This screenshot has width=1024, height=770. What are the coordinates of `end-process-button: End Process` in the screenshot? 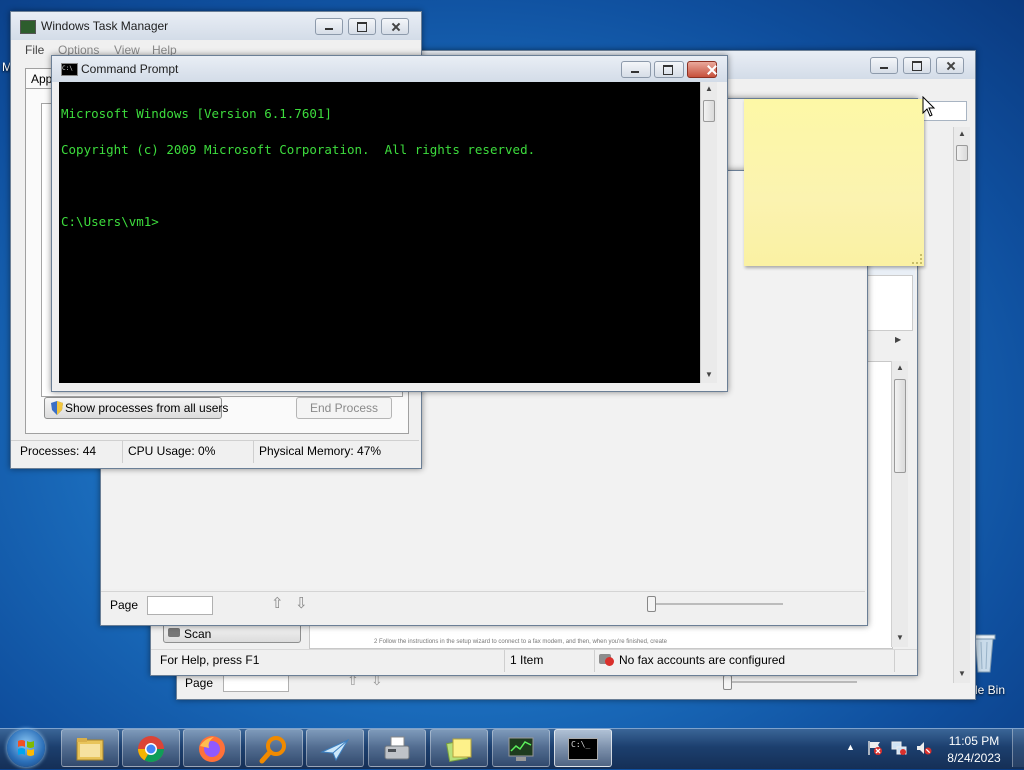 It's located at (344, 408).